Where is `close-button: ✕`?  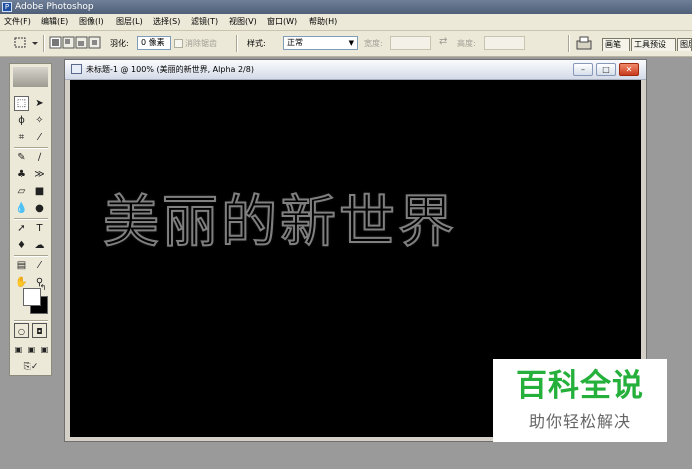
close-button: ✕ is located at coordinates (629, 69).